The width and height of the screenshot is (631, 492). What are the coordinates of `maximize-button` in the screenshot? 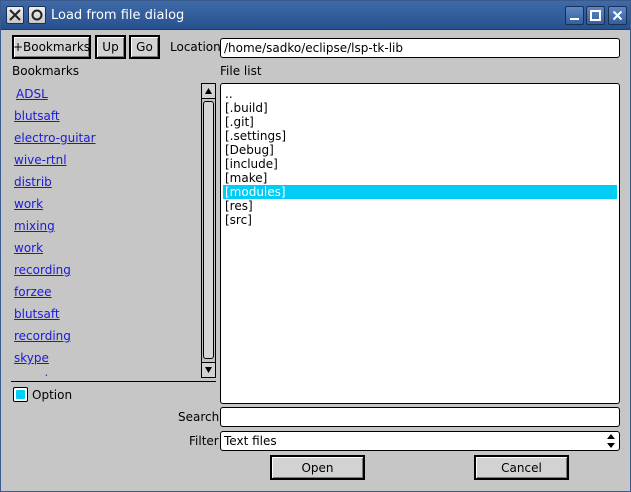 It's located at (595, 15).